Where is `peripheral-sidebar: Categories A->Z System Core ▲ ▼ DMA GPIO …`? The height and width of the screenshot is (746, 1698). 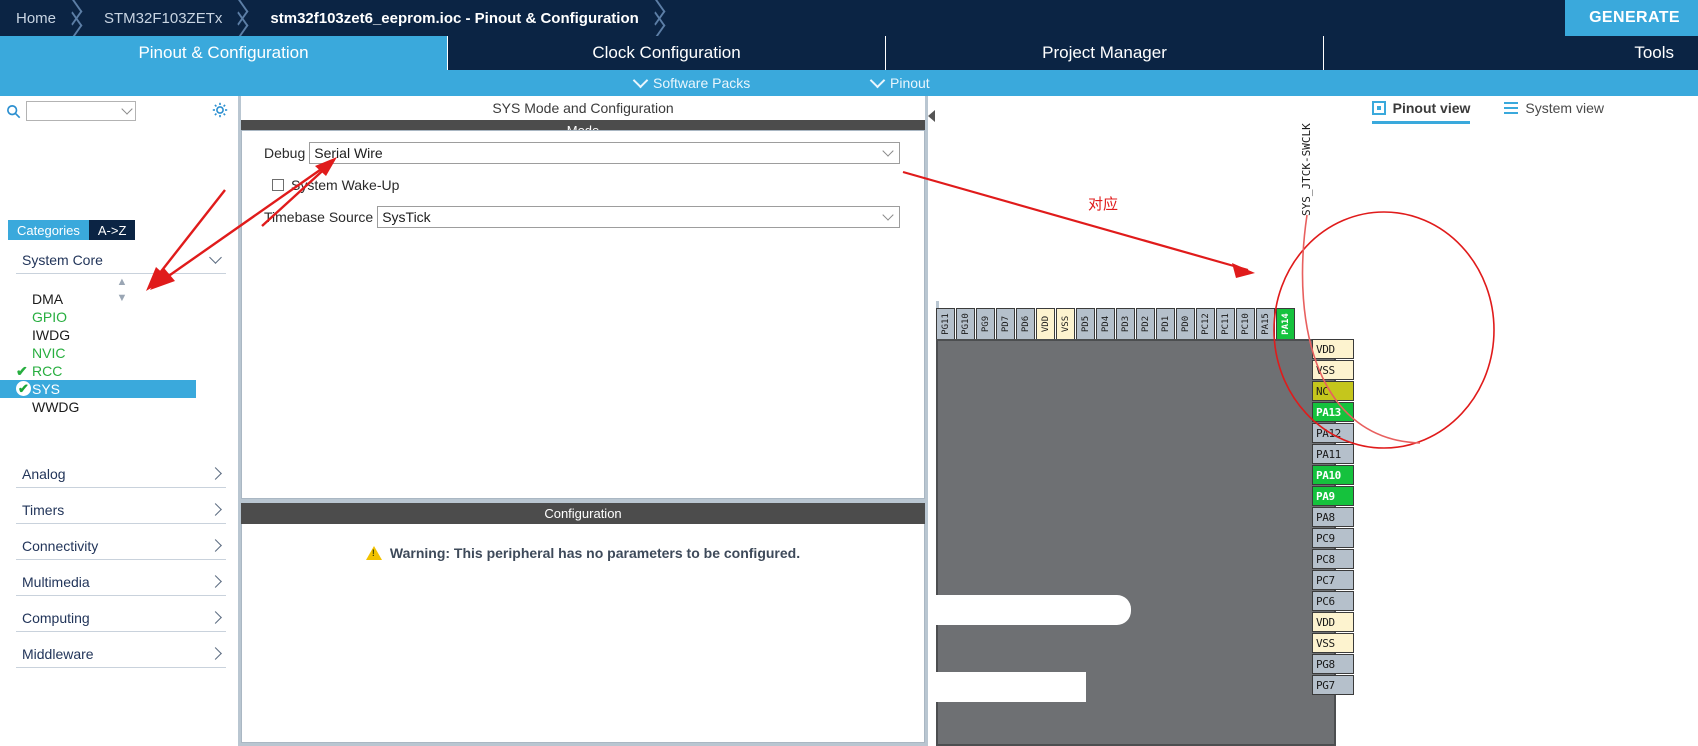
peripheral-sidebar: Categories A->Z System Core ▲ ▼ DMA GPIO … is located at coordinates (119, 421).